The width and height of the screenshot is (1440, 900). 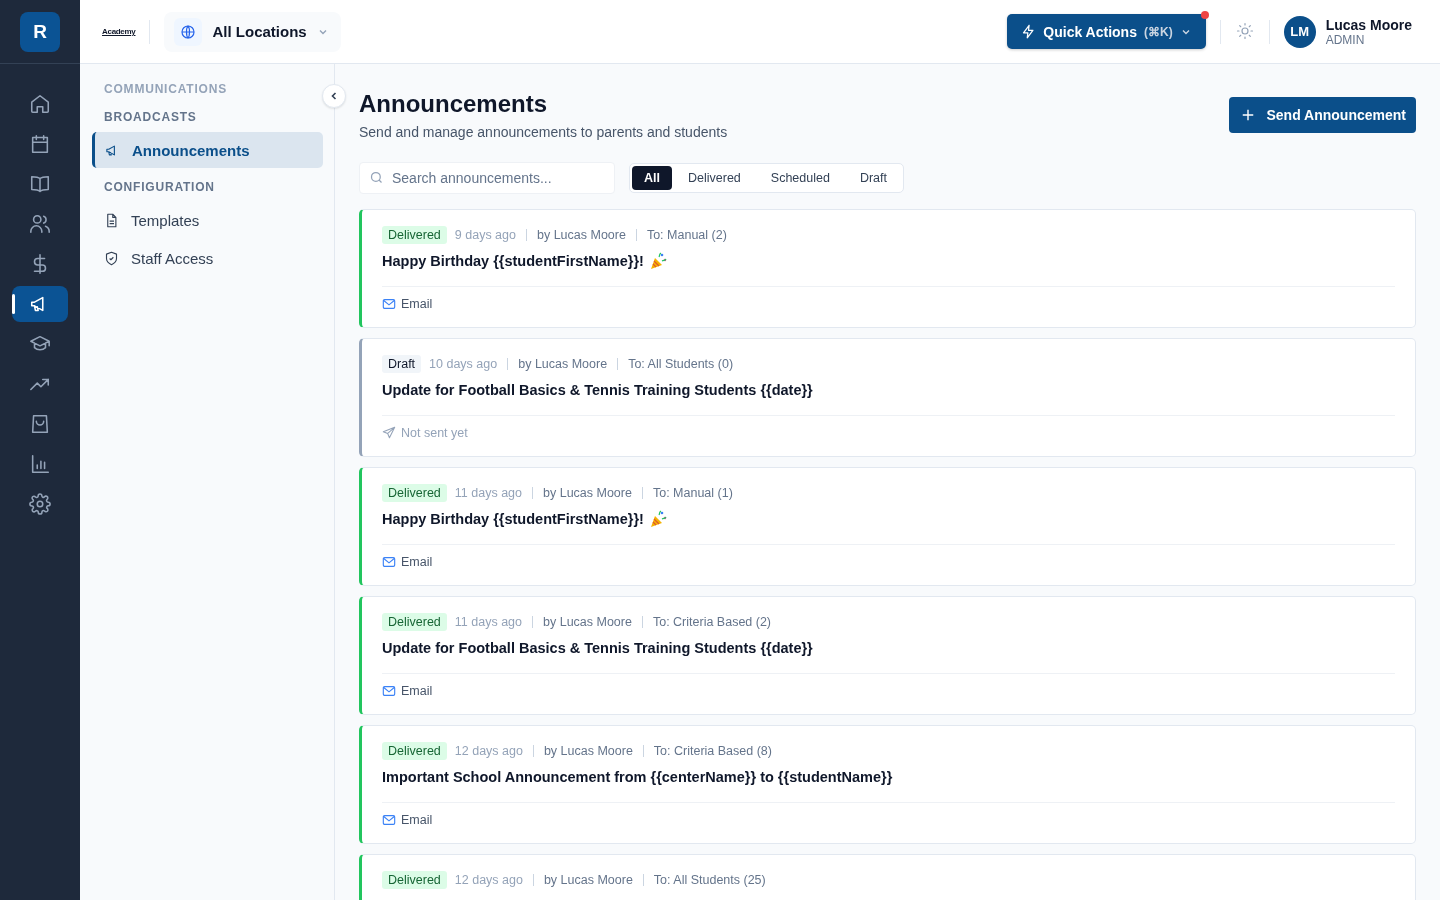 I want to click on quick-actions-button: Quick Actions (⌘K), so click(x=1106, y=31).